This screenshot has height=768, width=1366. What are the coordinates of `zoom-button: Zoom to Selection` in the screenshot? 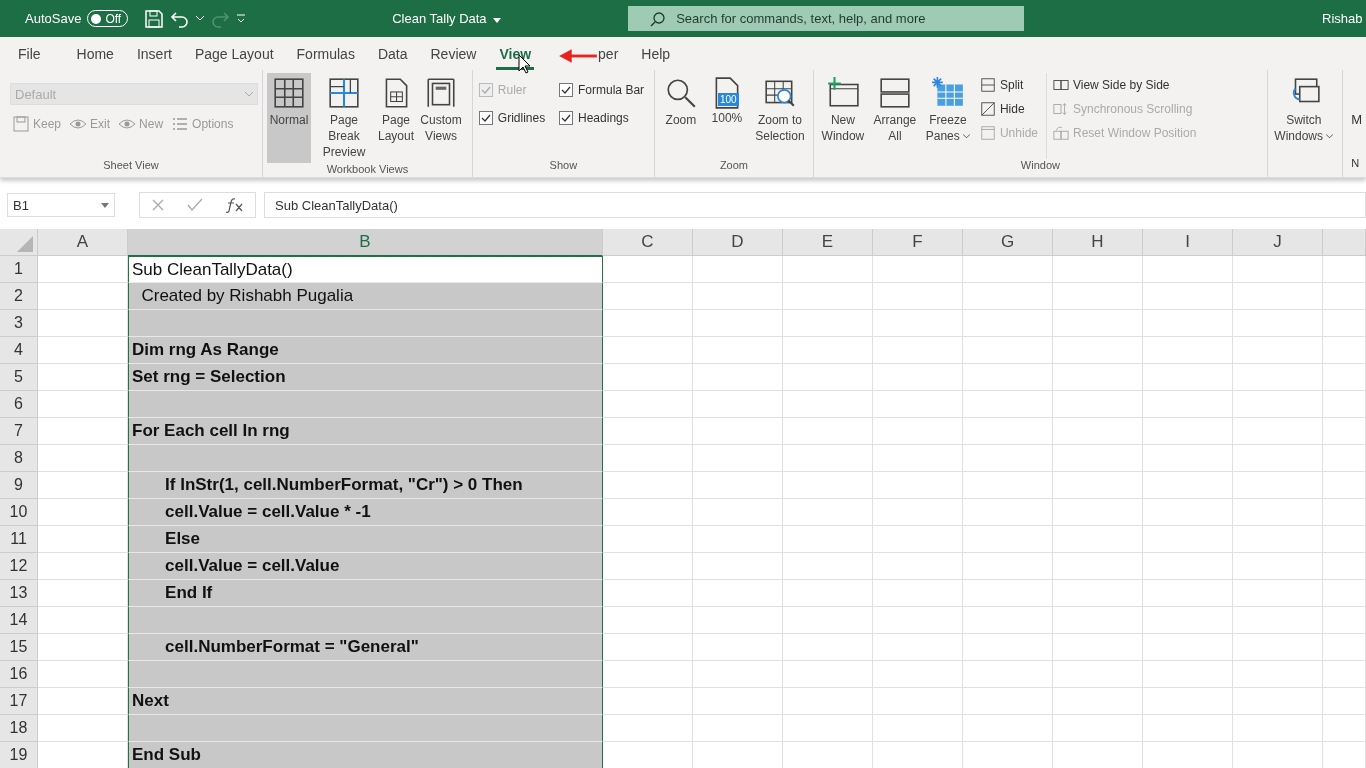 It's located at (779, 116).